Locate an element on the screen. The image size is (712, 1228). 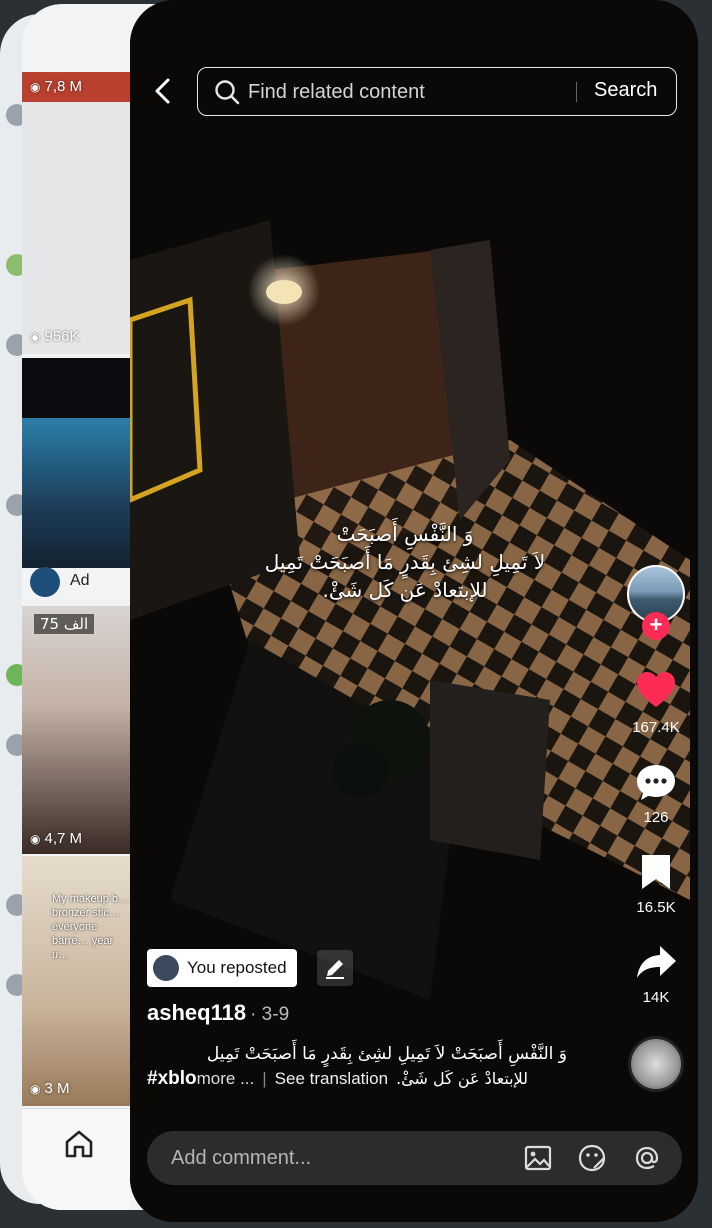
search-bar: Search is located at coordinates (437, 91).